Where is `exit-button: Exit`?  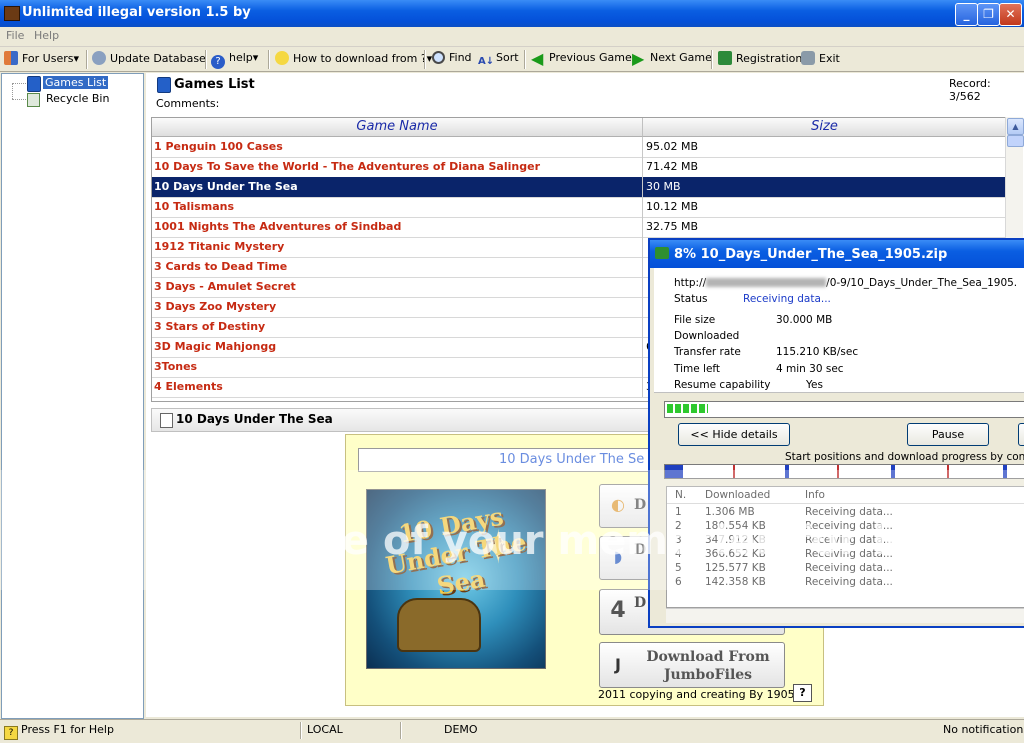
exit-button: Exit is located at coordinates (820, 59).